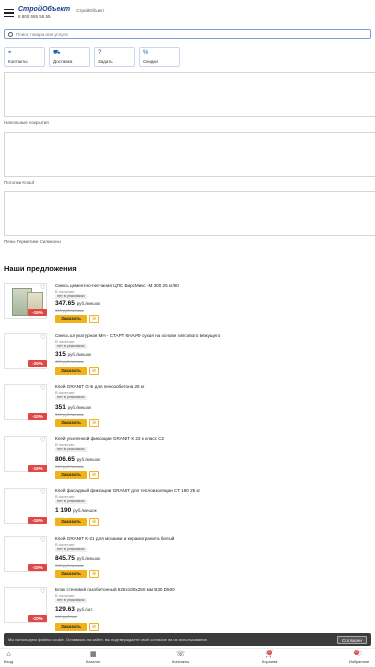  I want to click on nav-label: Каталог, so click(93, 661).